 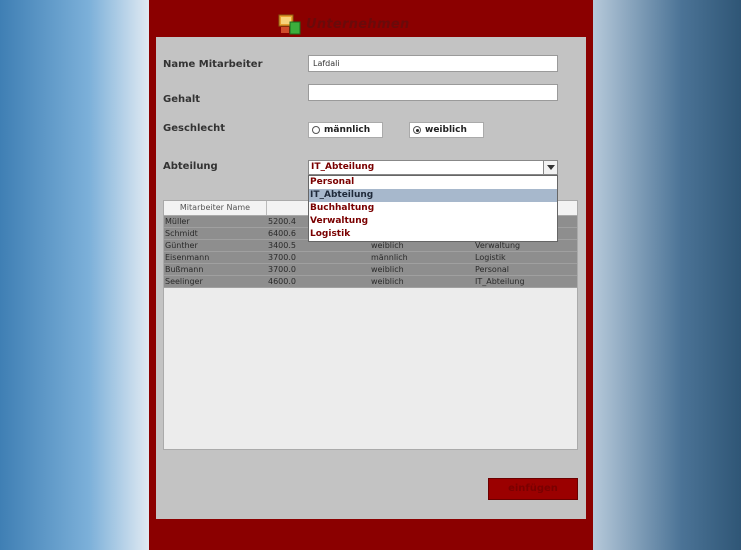 I want to click on dropdown-option-verwaltung: Verwaltung, so click(x=433, y=221).